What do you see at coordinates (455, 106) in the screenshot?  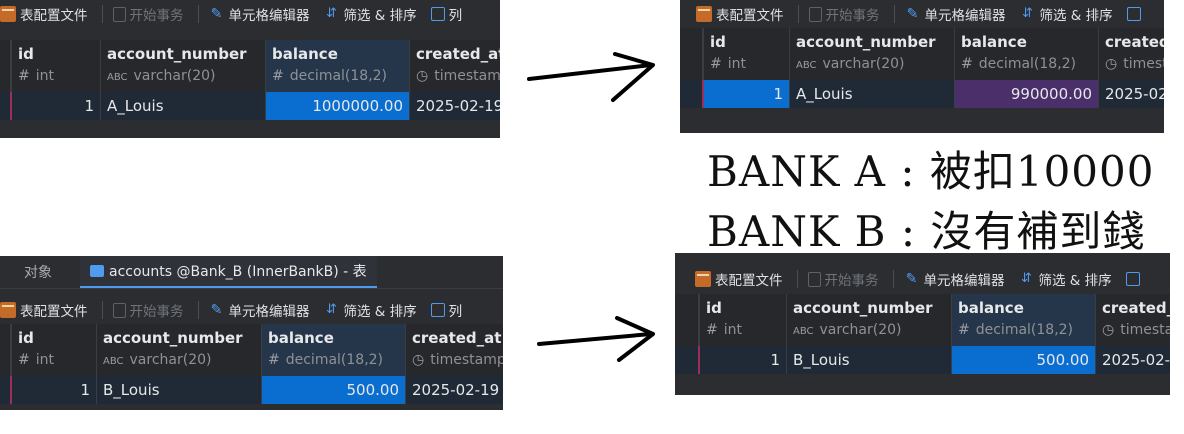 I see `cell-created-at: 2025-02-19` at bounding box center [455, 106].